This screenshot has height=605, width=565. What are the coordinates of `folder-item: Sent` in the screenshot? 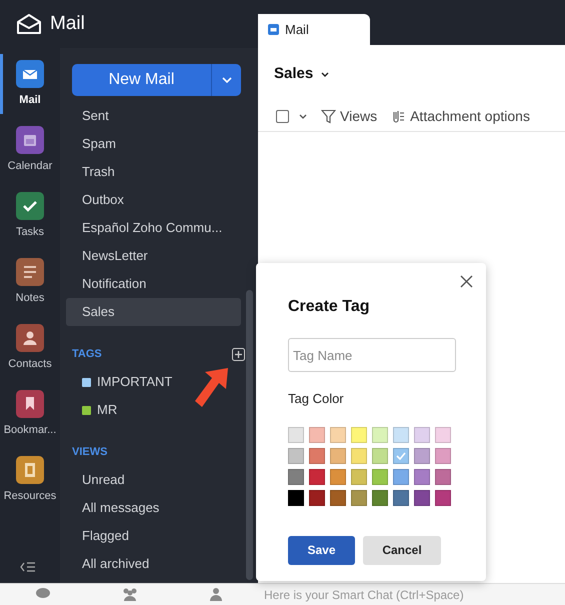 It's located at (153, 116).